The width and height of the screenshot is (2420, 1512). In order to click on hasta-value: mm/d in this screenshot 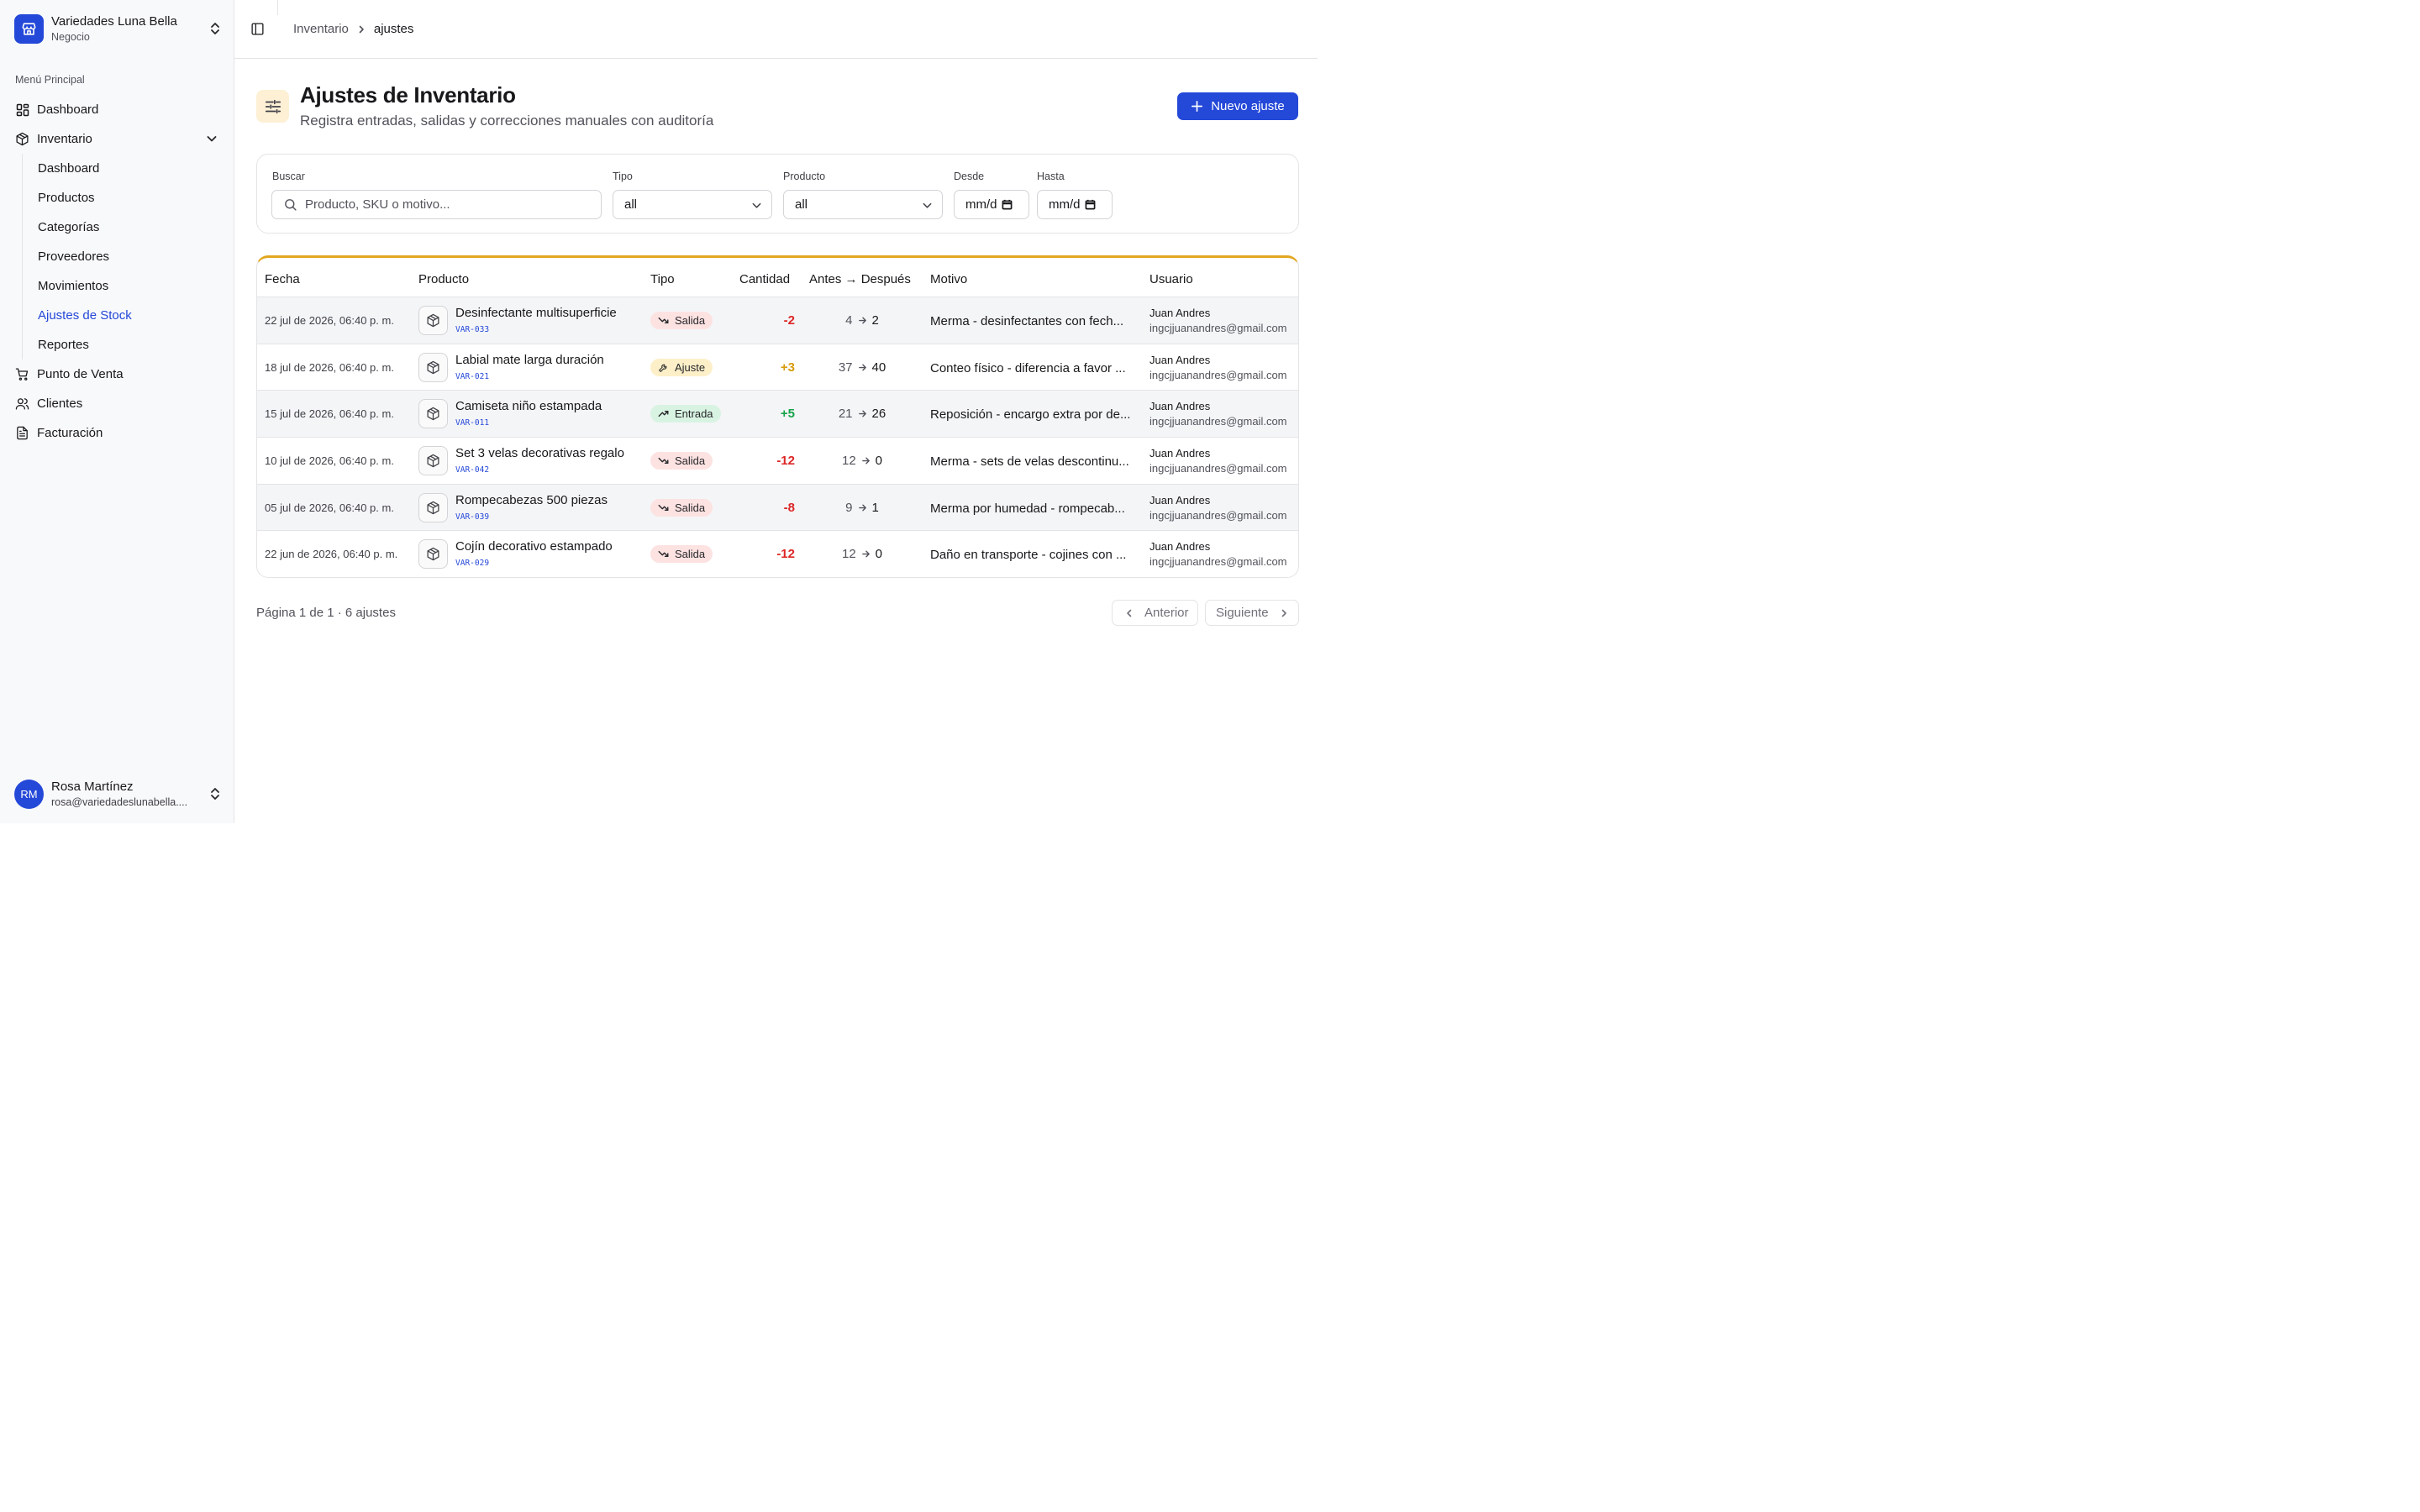, I will do `click(1065, 204)`.